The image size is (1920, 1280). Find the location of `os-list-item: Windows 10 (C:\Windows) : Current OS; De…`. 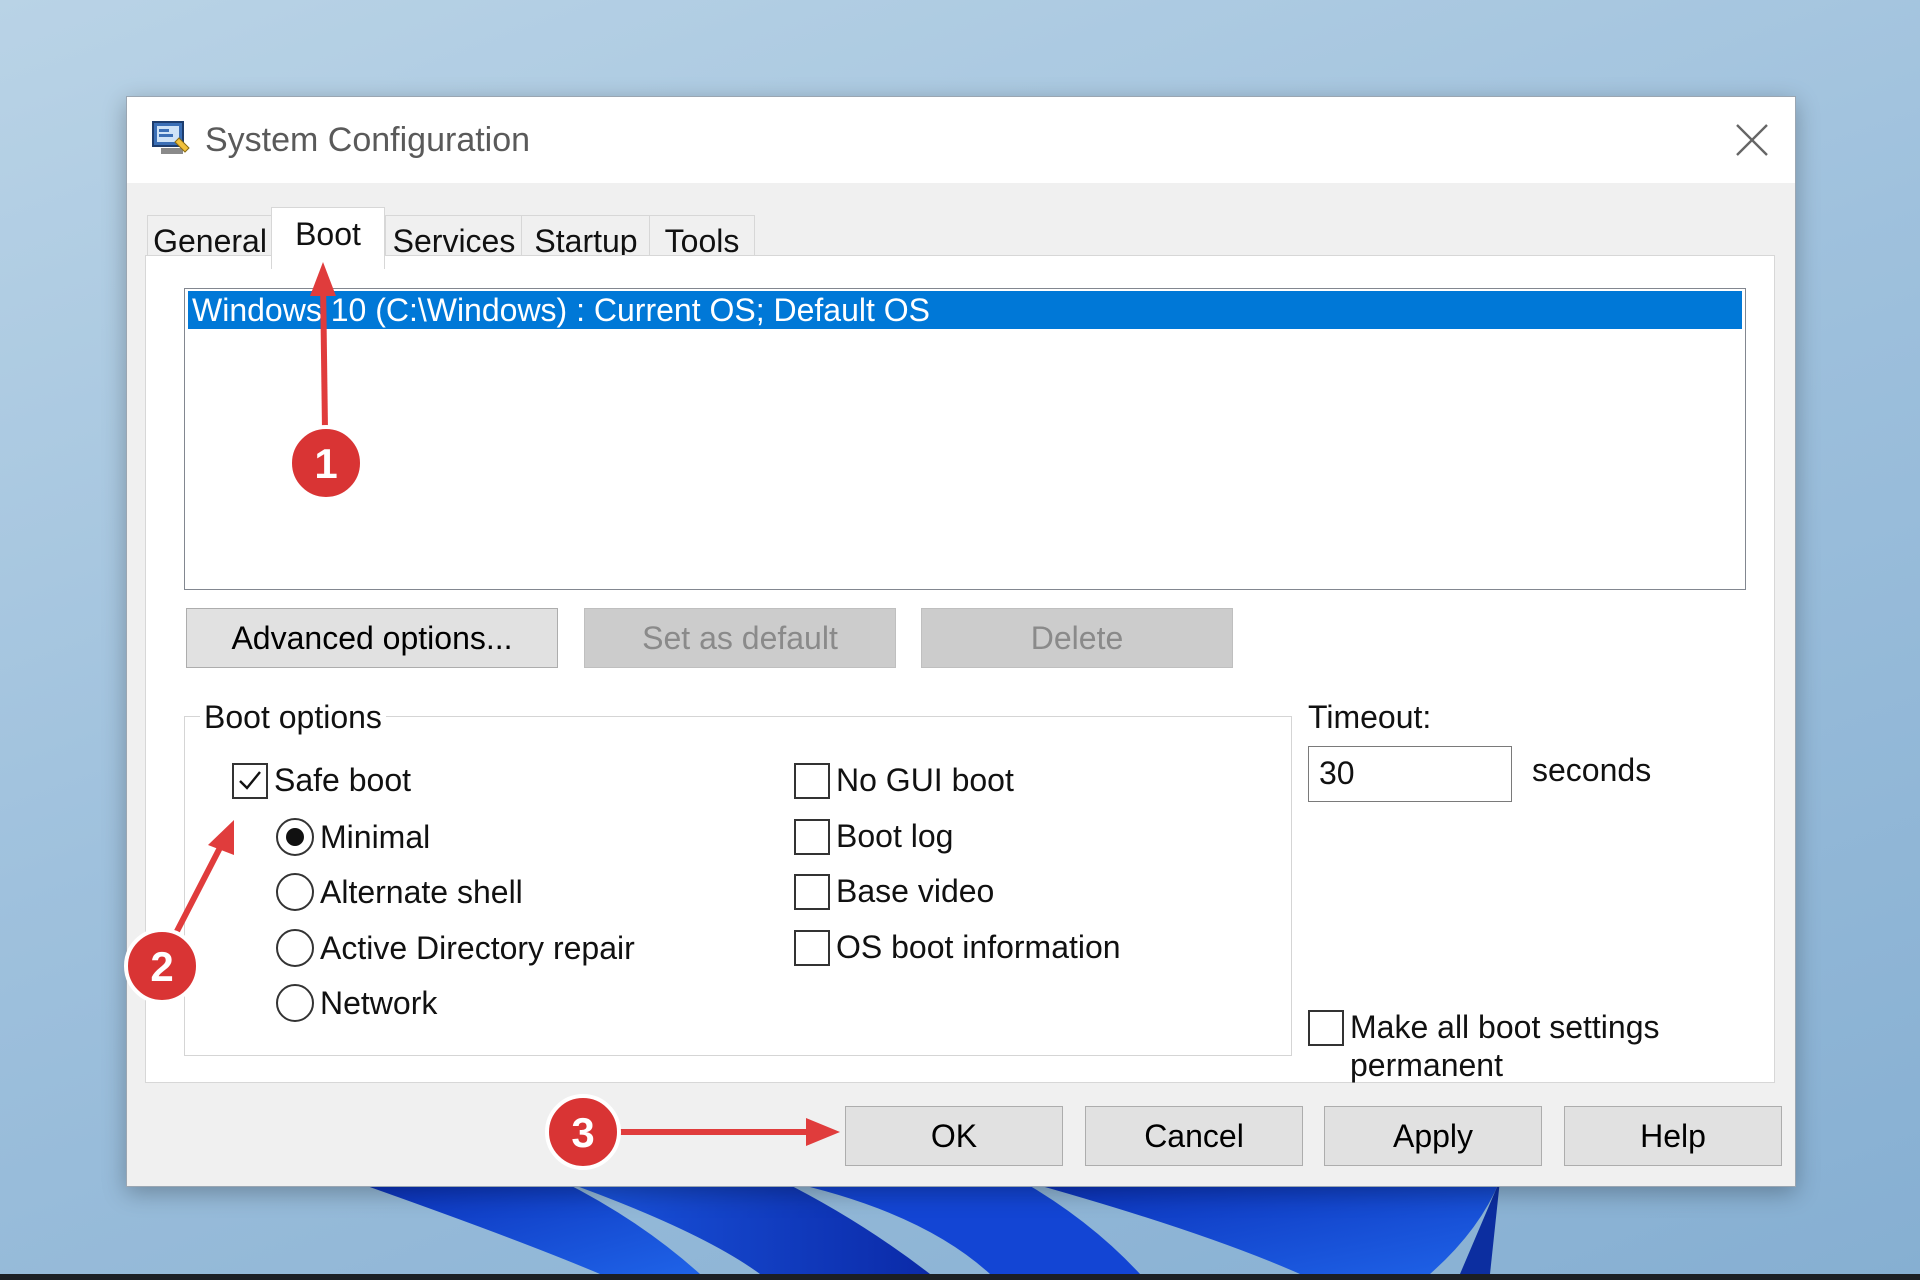

os-list-item: Windows 10 (C:\Windows) : Current OS; De… is located at coordinates (965, 310).